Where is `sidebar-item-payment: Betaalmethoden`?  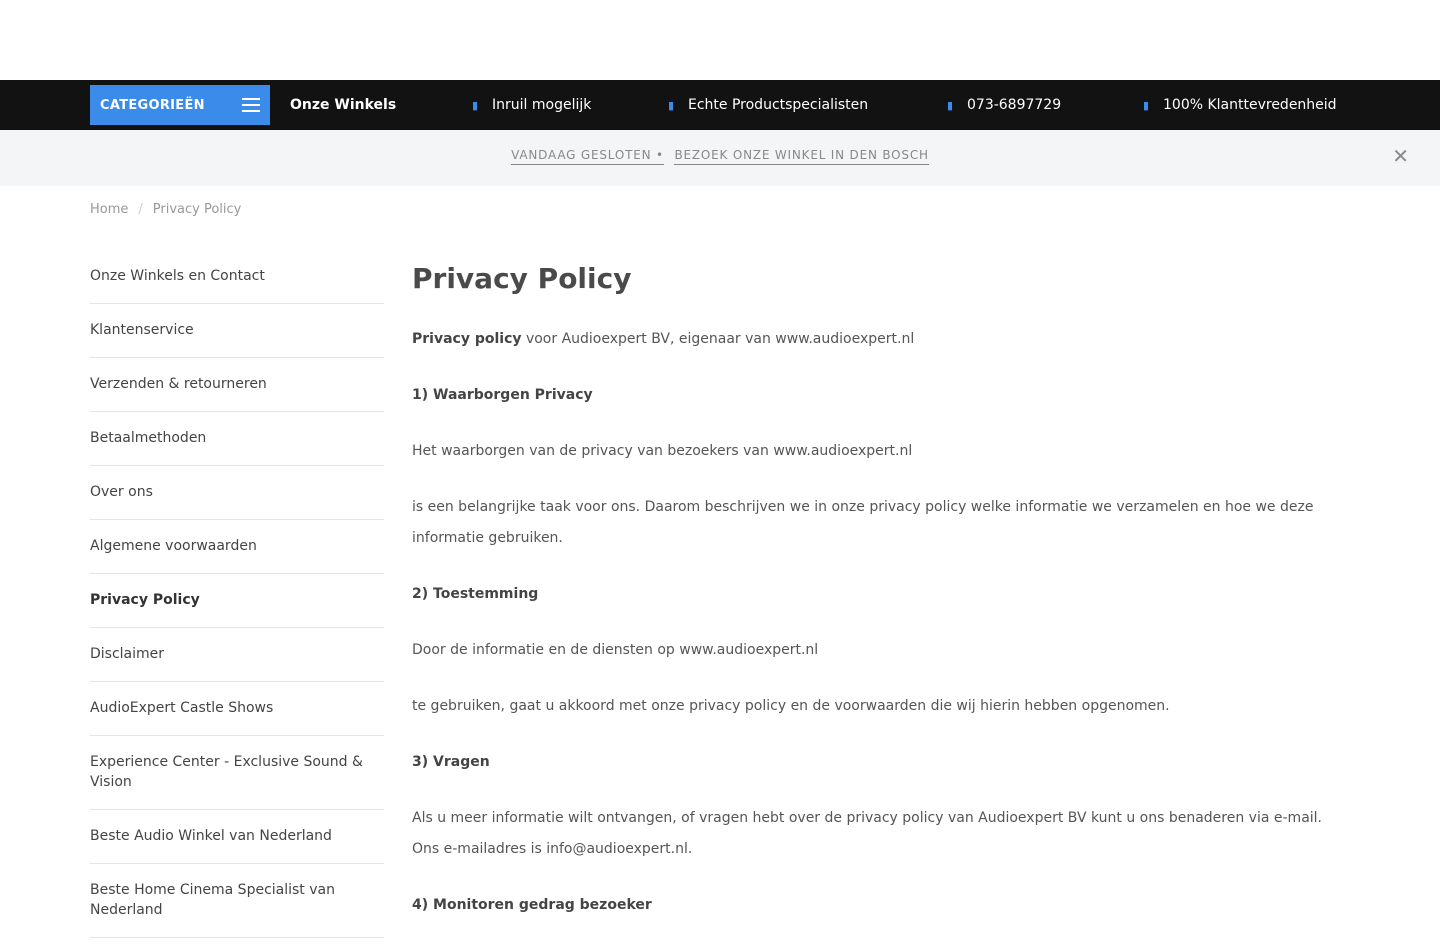
sidebar-item-payment: Betaalmethoden is located at coordinates (237, 439).